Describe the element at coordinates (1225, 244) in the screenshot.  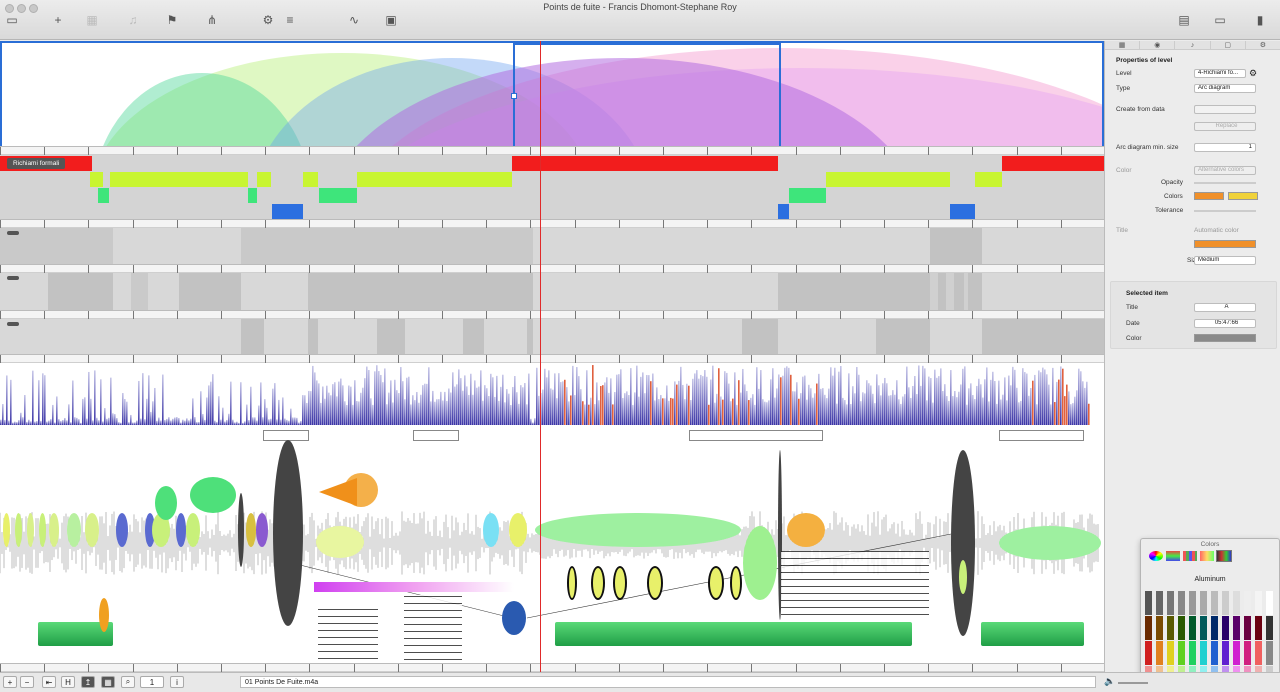
I see `title-color-swatch` at that location.